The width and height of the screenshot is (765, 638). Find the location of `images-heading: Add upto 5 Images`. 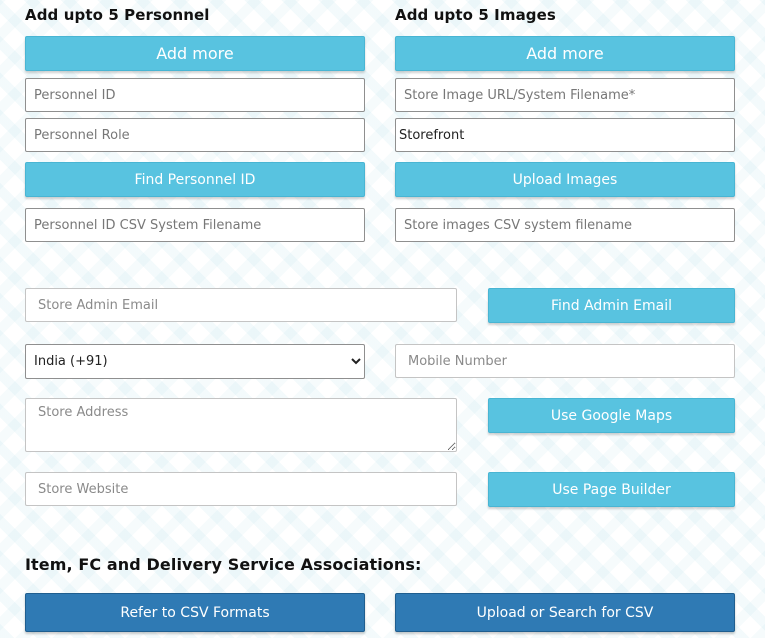

images-heading: Add upto 5 Images is located at coordinates (475, 15).